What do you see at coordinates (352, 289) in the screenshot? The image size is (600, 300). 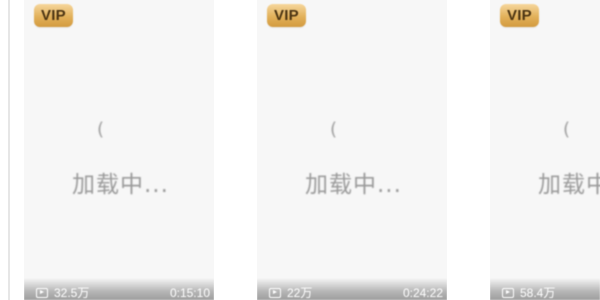 I see `video-info-bar: 22万 0:24:22` at bounding box center [352, 289].